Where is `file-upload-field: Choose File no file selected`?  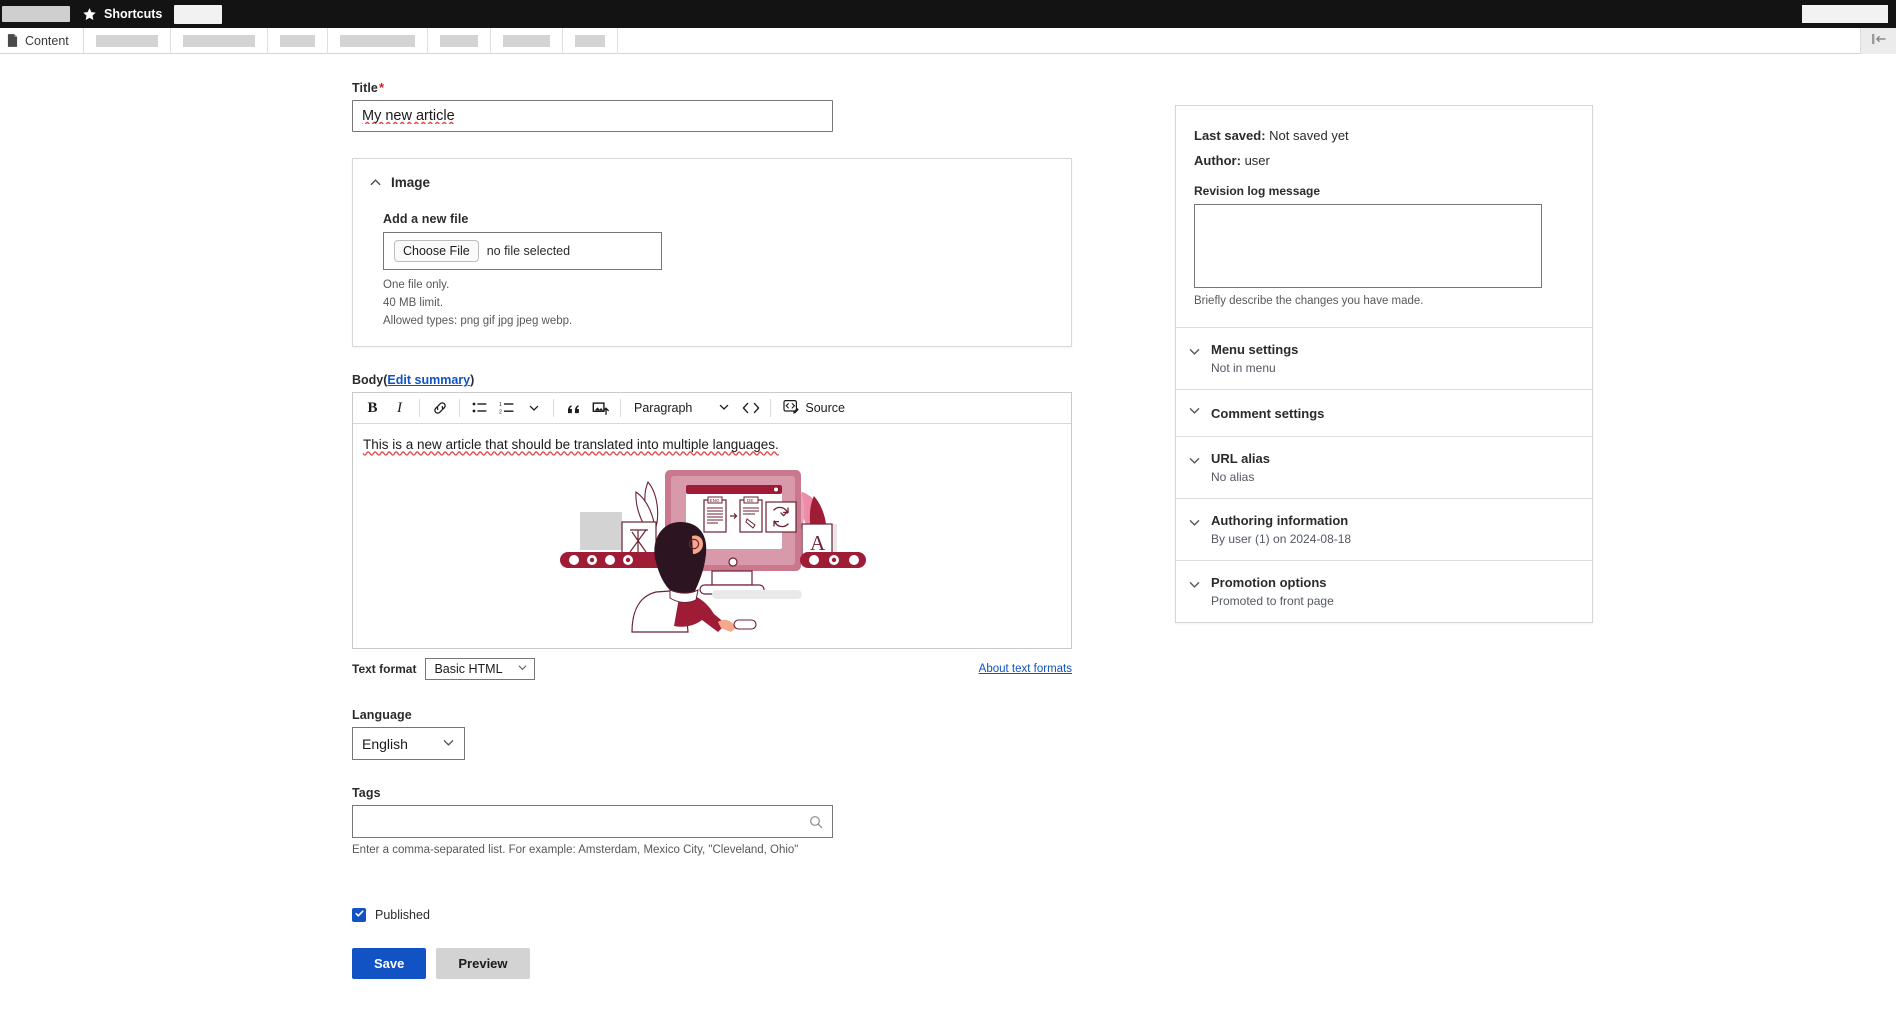
file-upload-field: Choose File no file selected is located at coordinates (522, 251).